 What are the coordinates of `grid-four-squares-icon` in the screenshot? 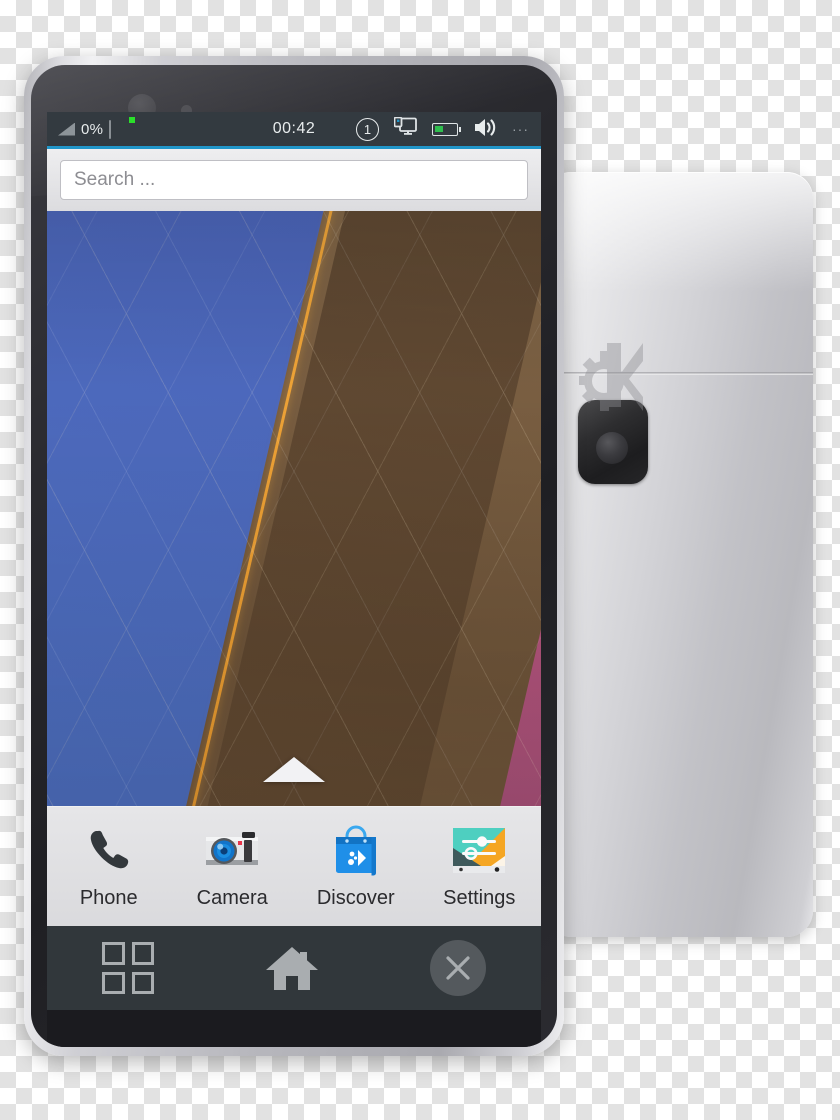 It's located at (128, 968).